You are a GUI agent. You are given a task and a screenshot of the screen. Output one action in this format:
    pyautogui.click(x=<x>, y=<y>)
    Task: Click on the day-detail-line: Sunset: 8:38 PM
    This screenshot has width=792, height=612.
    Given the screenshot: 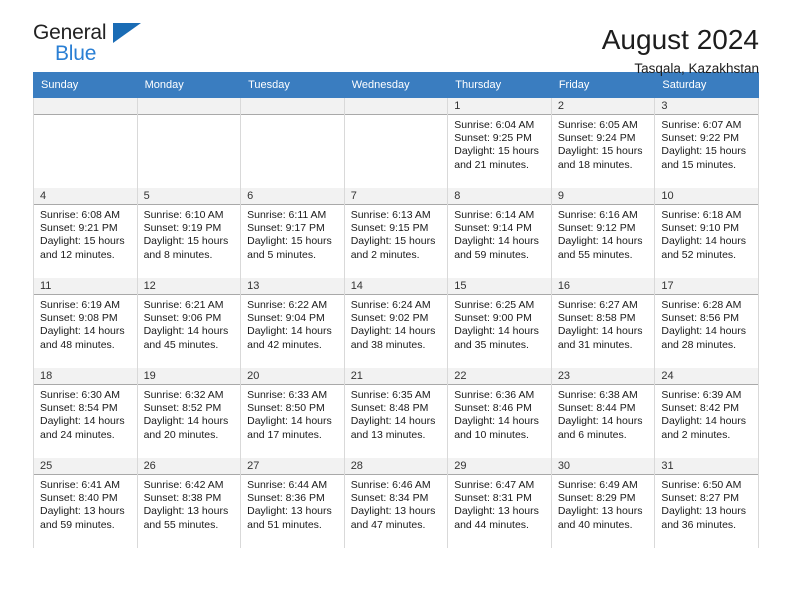 What is the action you would take?
    pyautogui.click(x=182, y=498)
    